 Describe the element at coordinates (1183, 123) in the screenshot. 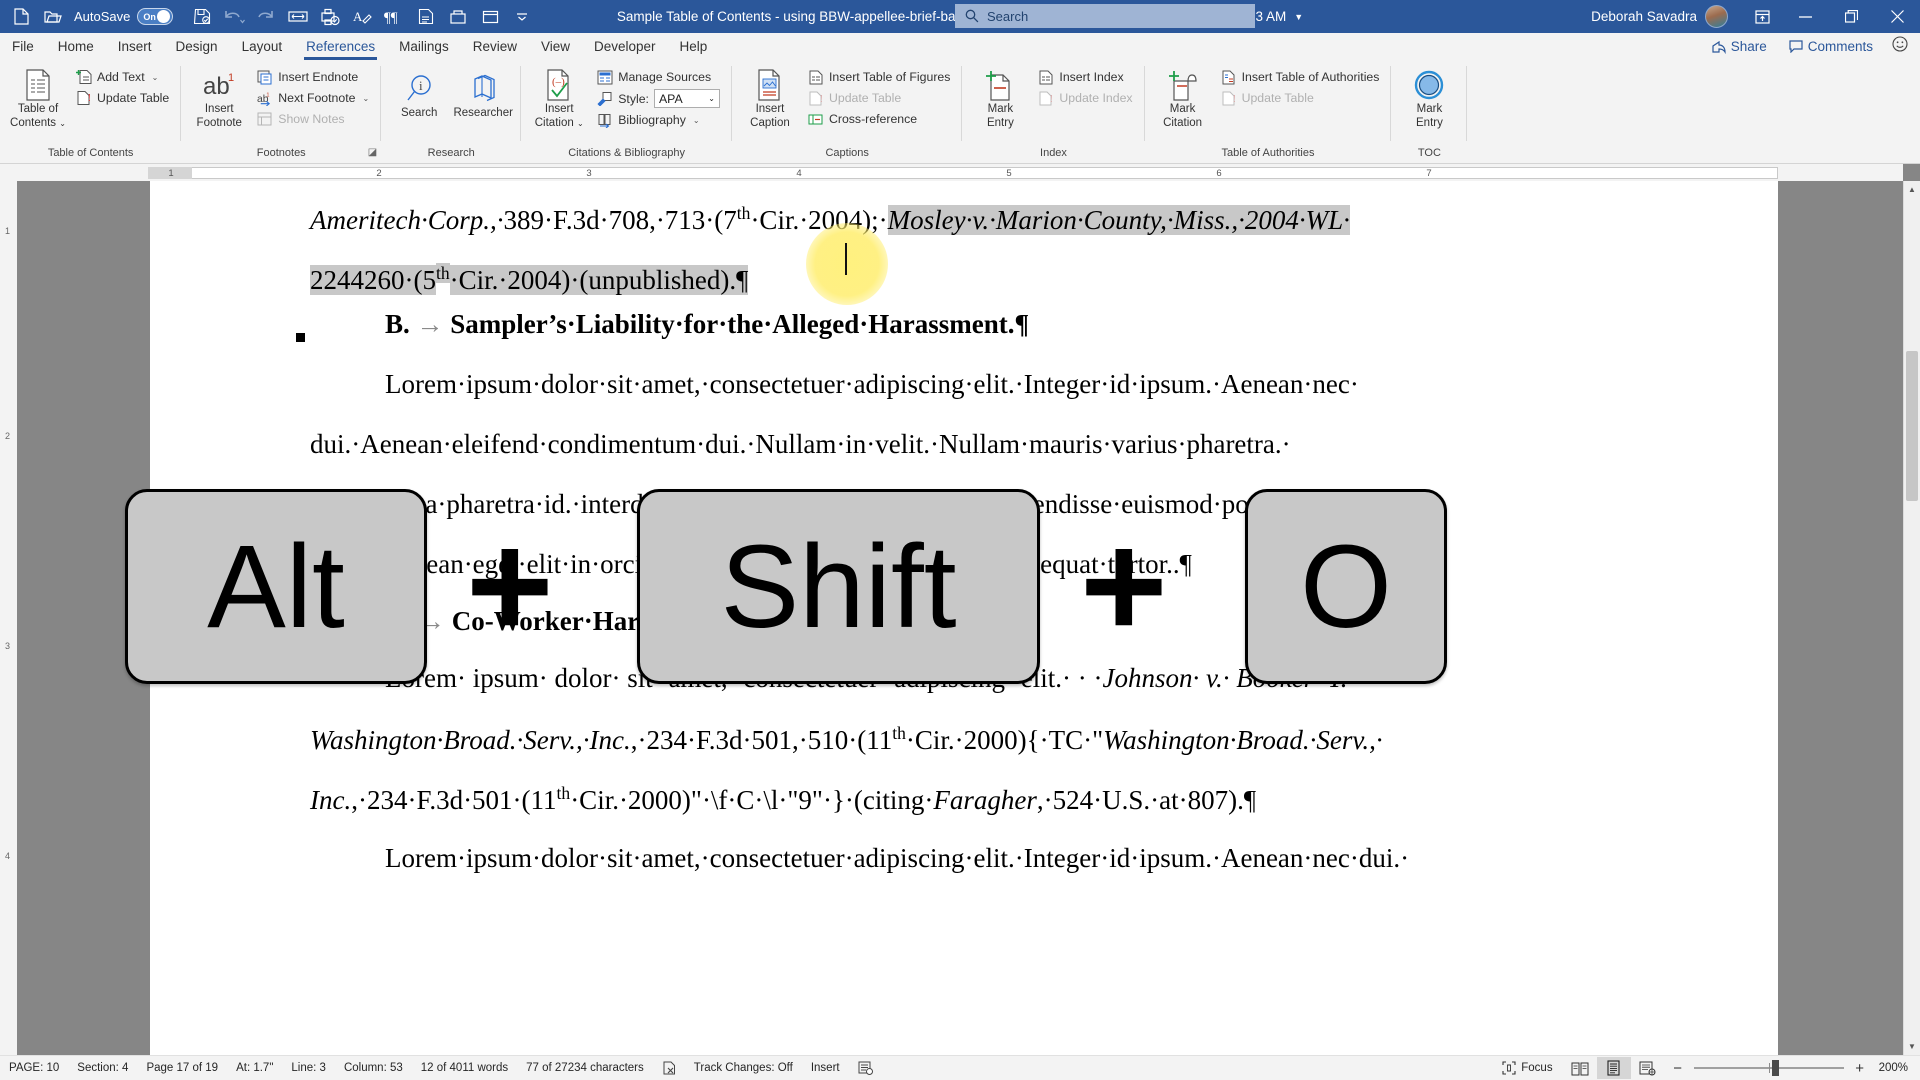

I see `mark-citation-label-2: Citation` at that location.